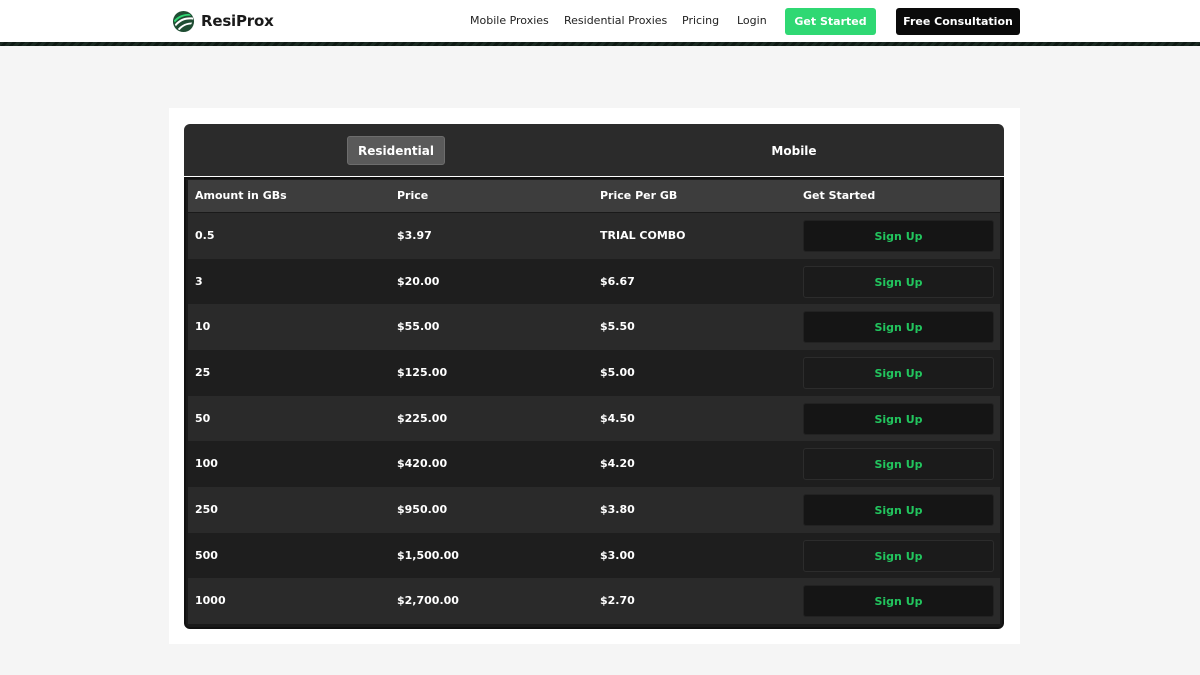  What do you see at coordinates (203, 418) in the screenshot?
I see `cell-amount: 50` at bounding box center [203, 418].